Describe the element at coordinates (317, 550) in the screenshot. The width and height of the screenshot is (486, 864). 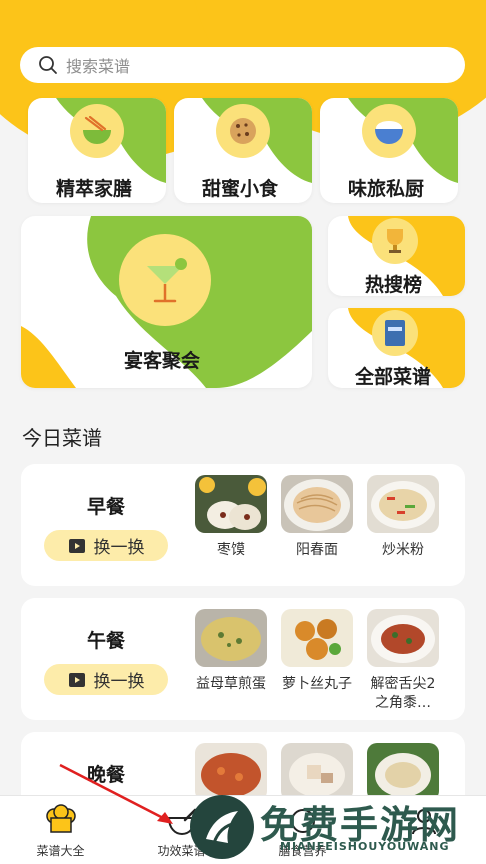
I see `dish-name: 阳春面` at that location.